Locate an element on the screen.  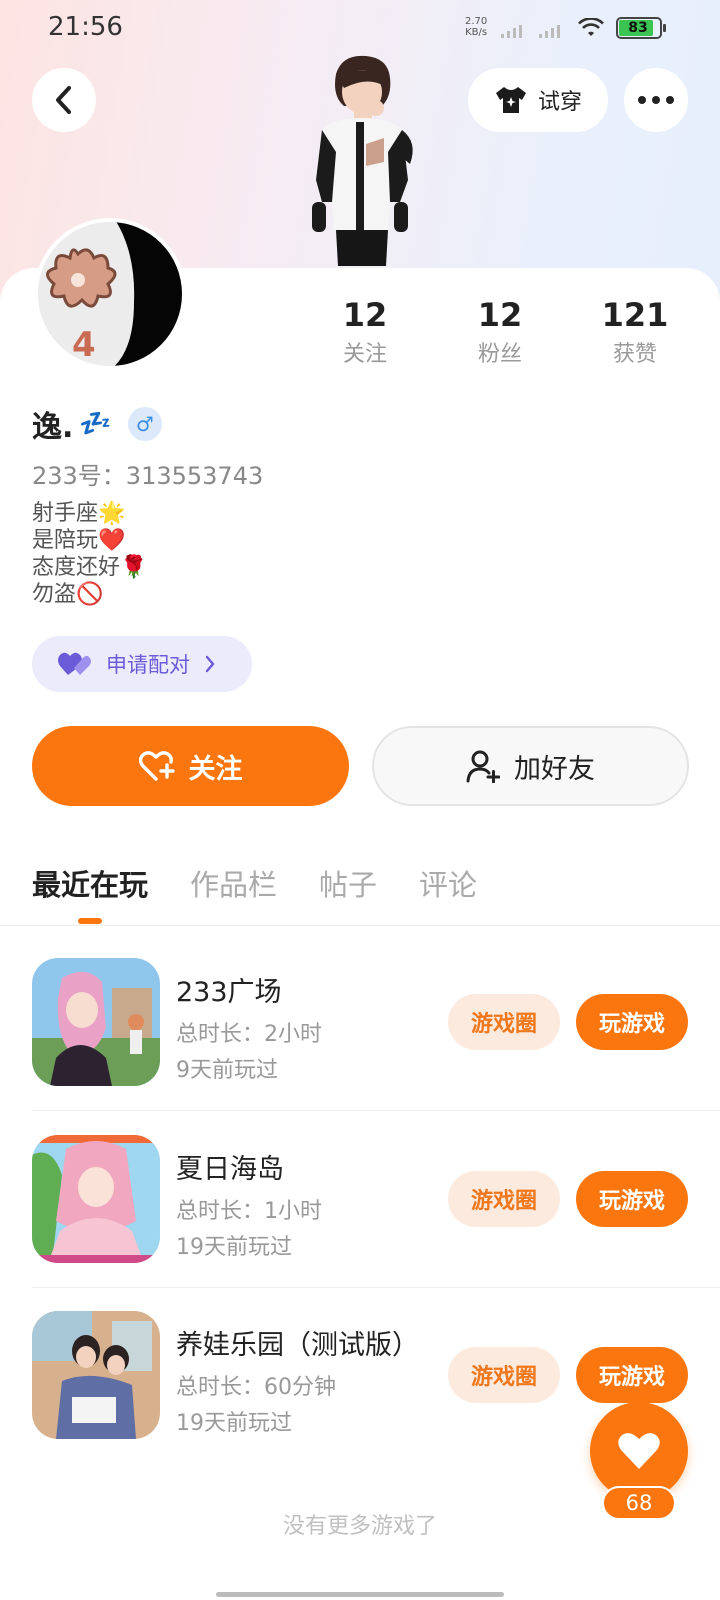
add-user-icon is located at coordinates (483, 766).